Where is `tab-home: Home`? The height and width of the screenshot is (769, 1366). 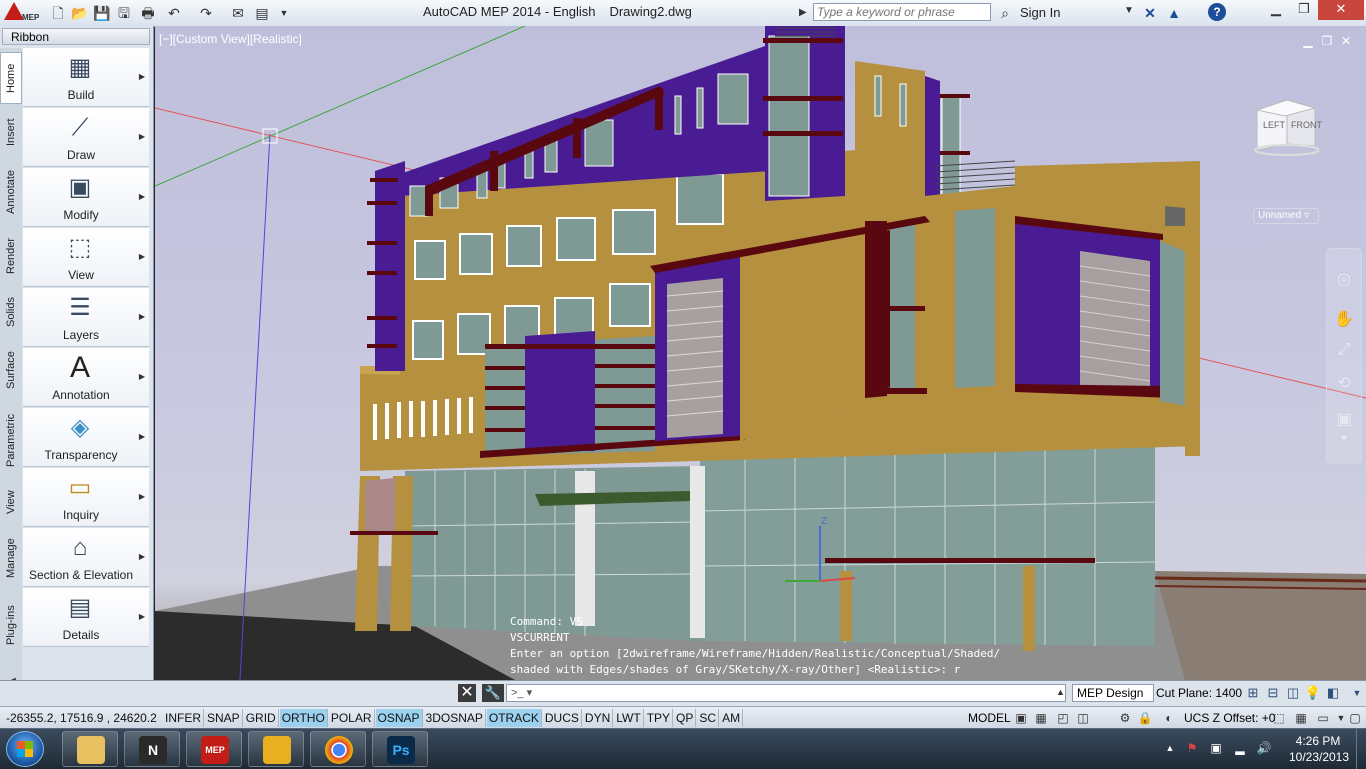
tab-home: Home is located at coordinates (11, 78).